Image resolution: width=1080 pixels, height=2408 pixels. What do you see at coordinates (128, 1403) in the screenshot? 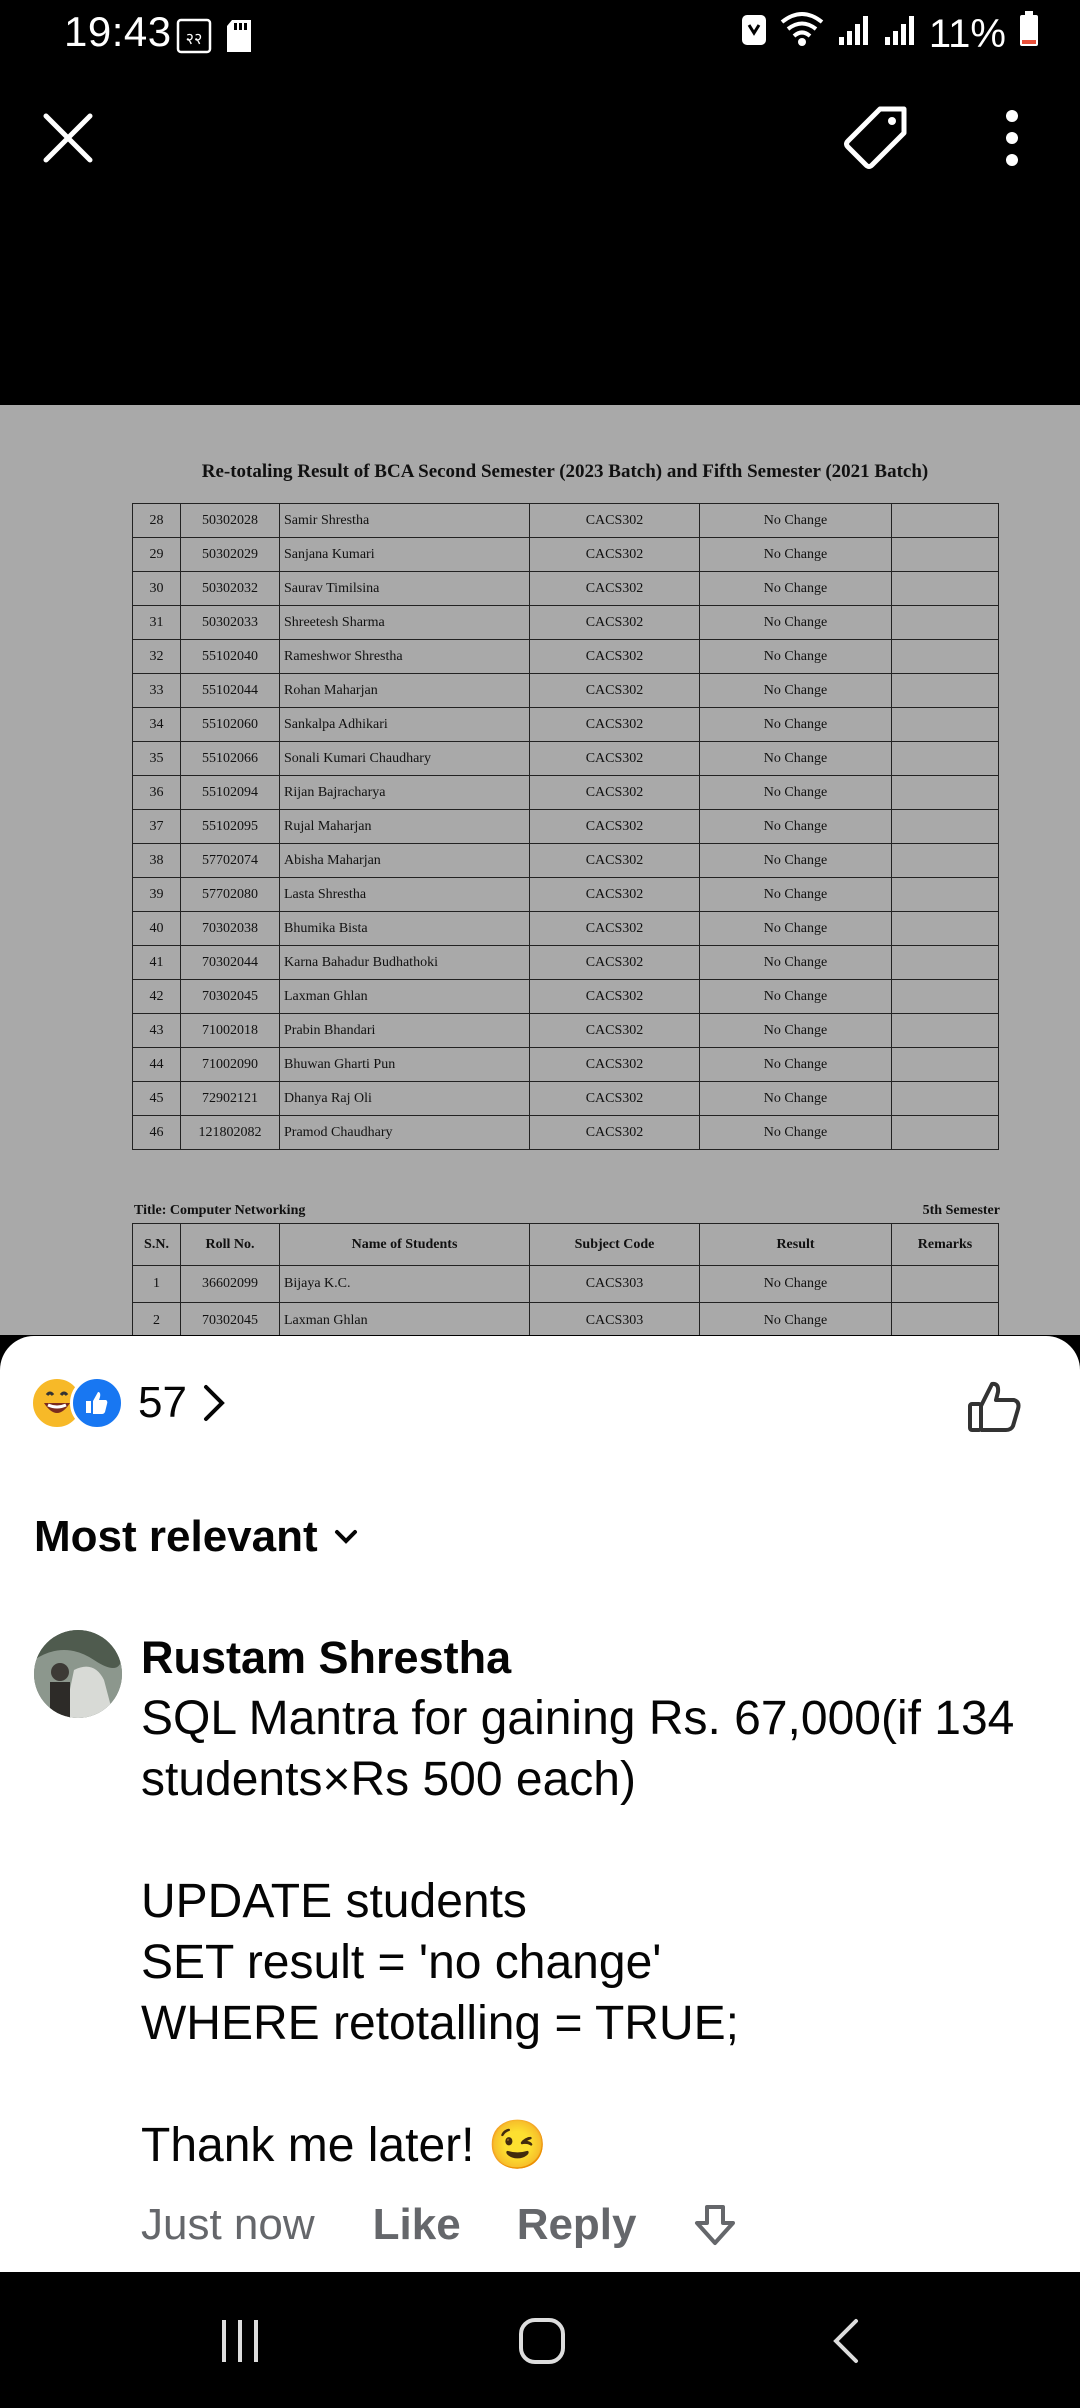
I see `reactions-summary: 57` at bounding box center [128, 1403].